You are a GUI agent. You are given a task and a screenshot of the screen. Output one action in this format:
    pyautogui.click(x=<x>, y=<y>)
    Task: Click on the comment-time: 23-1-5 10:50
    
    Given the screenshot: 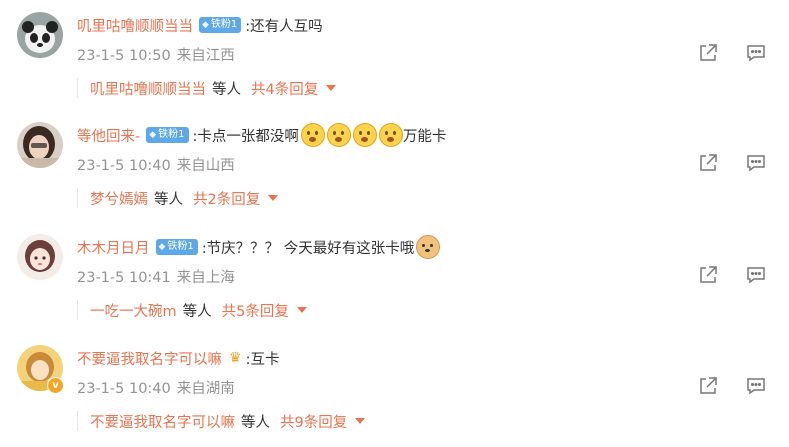 What is the action you would take?
    pyautogui.click(x=124, y=56)
    